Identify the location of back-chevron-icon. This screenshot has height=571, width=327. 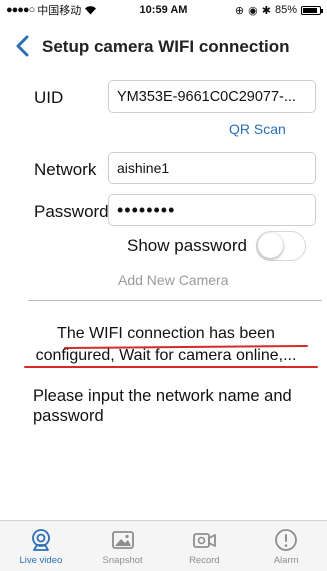
(23, 46).